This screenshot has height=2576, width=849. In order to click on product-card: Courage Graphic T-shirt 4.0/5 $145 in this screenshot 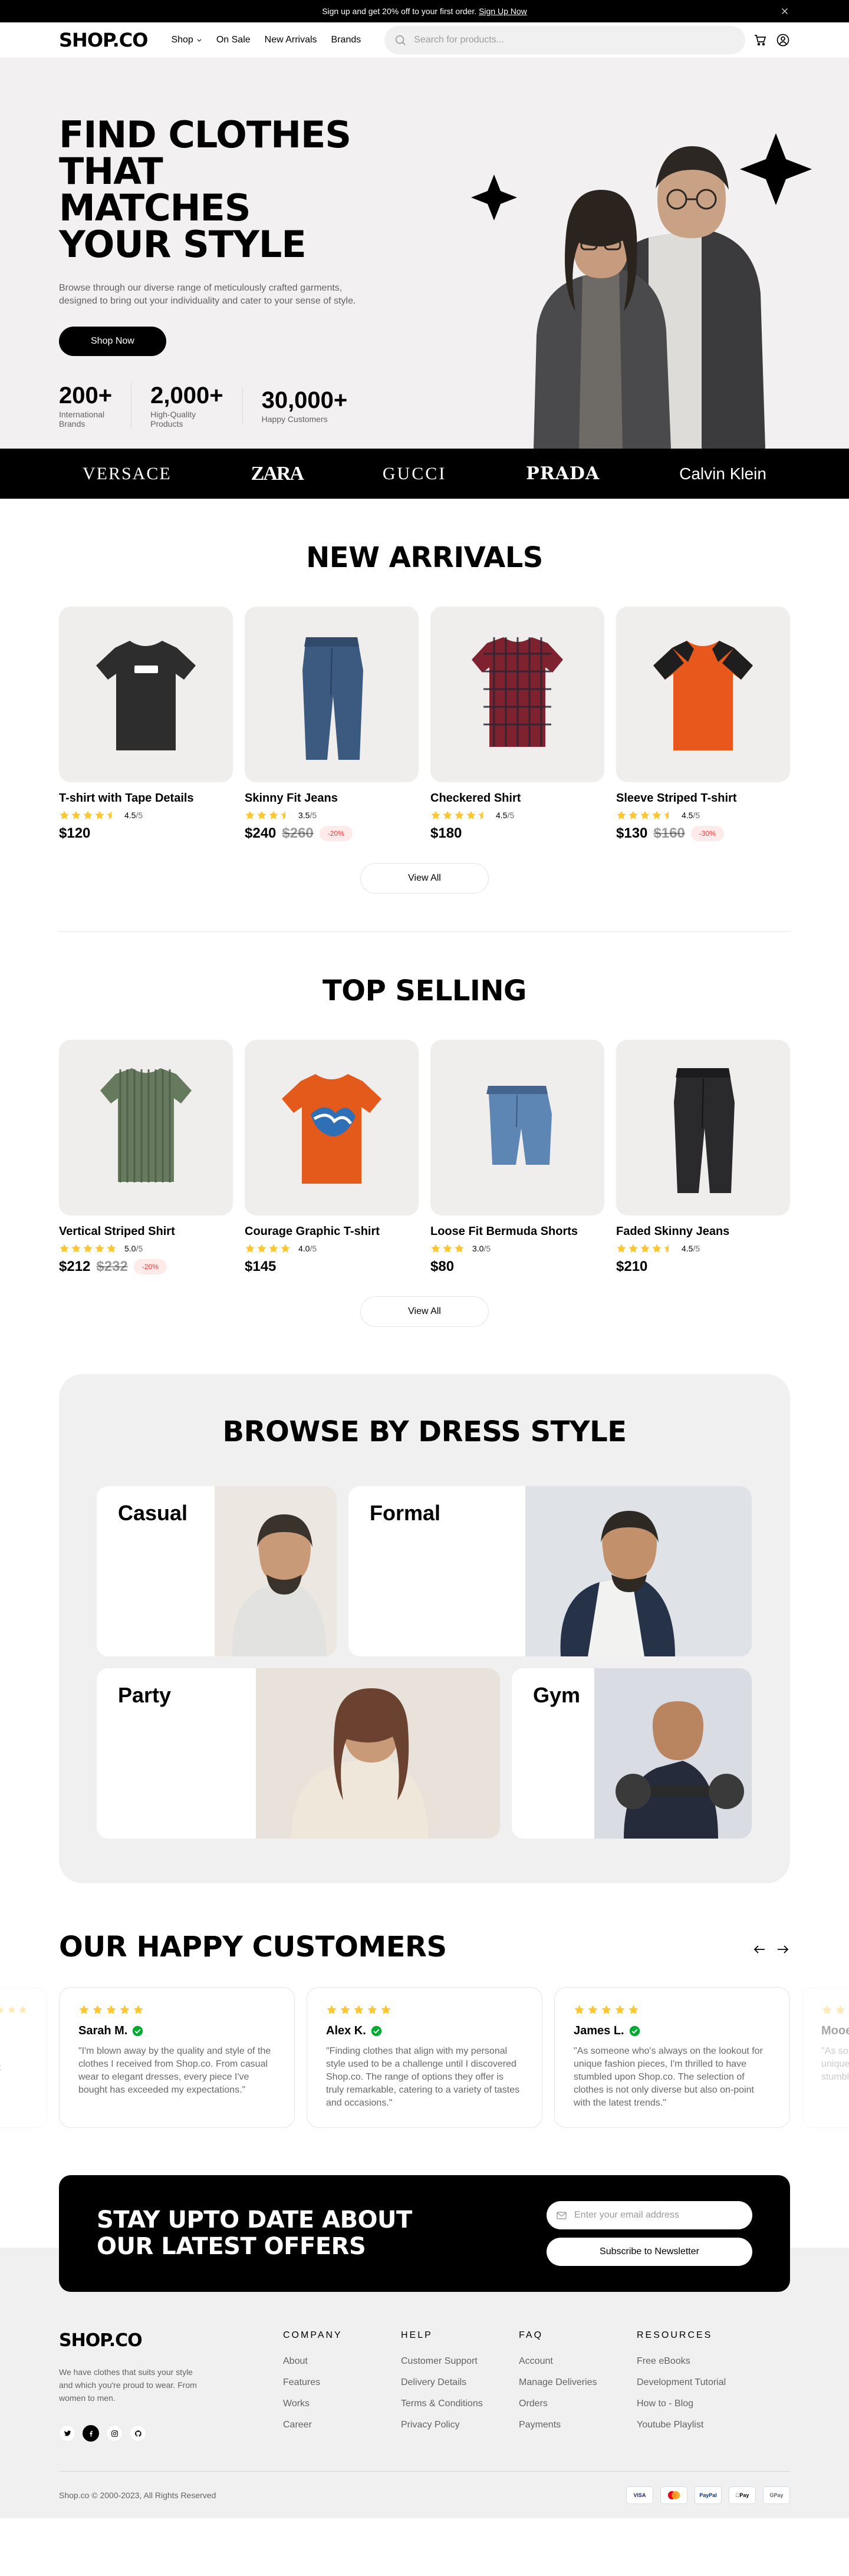, I will do `click(332, 1157)`.